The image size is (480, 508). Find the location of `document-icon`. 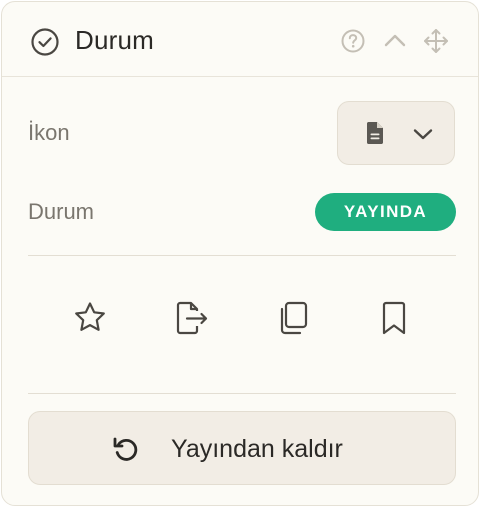

document-icon is located at coordinates (375, 133).